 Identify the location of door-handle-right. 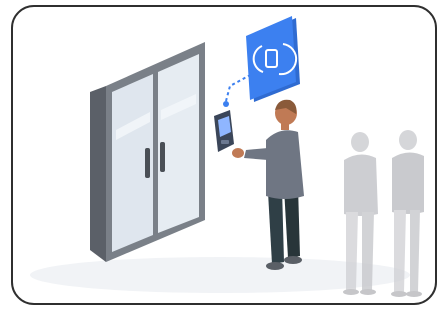
(162, 157).